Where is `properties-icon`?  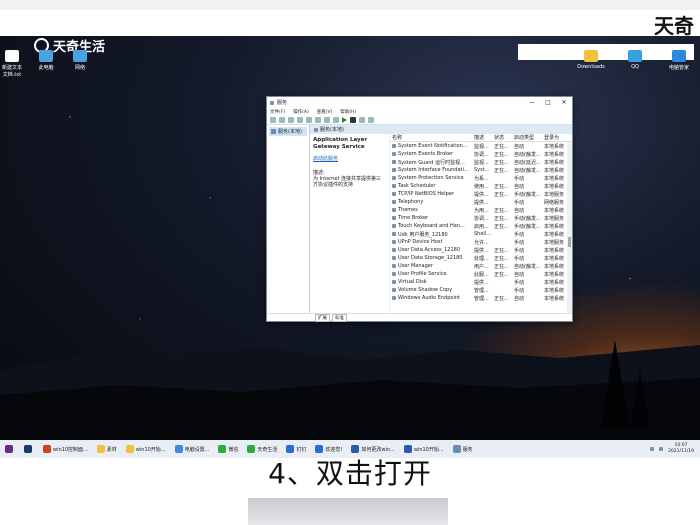
properties-icon is located at coordinates (300, 120).